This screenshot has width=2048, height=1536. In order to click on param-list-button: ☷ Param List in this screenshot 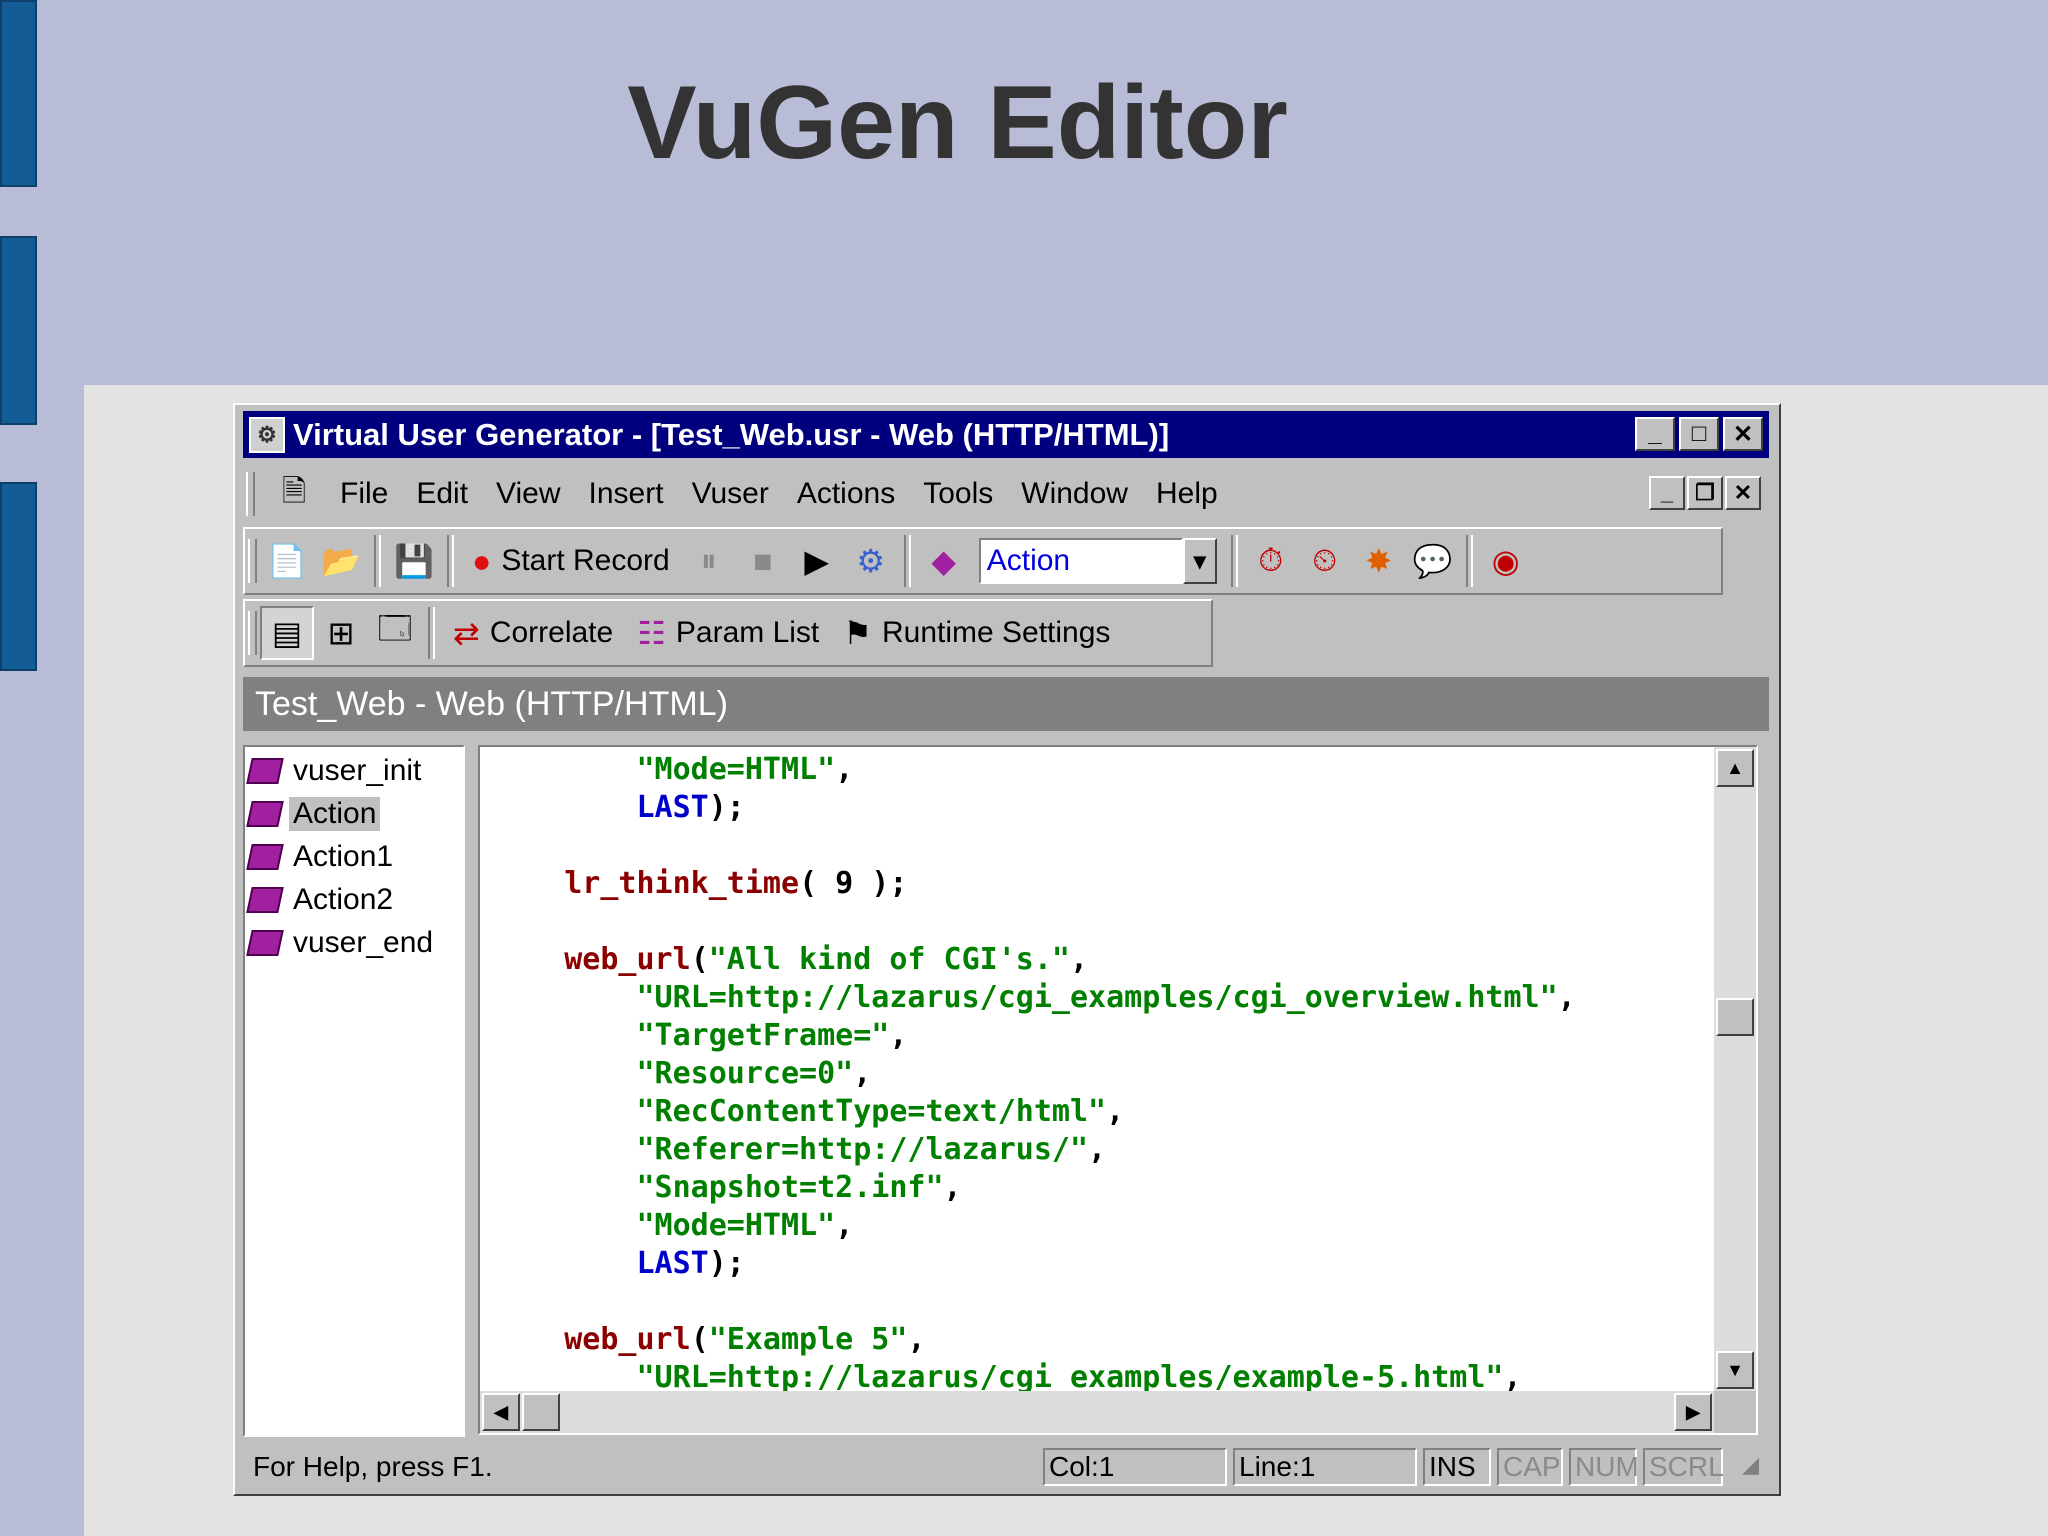, I will do `click(728, 633)`.